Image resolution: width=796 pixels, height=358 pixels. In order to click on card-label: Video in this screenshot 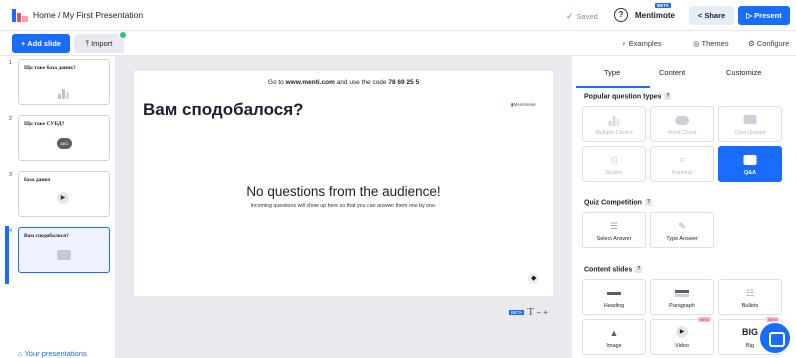, I will do `click(682, 346)`.